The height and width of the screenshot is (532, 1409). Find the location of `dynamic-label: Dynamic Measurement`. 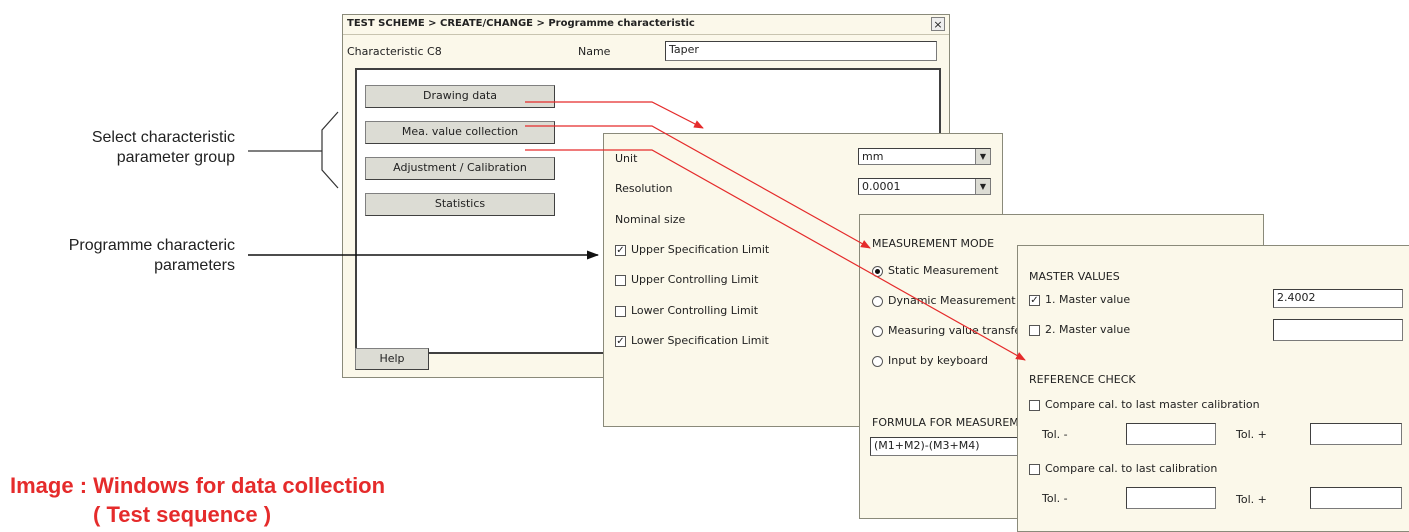

dynamic-label: Dynamic Measurement is located at coordinates (952, 300).